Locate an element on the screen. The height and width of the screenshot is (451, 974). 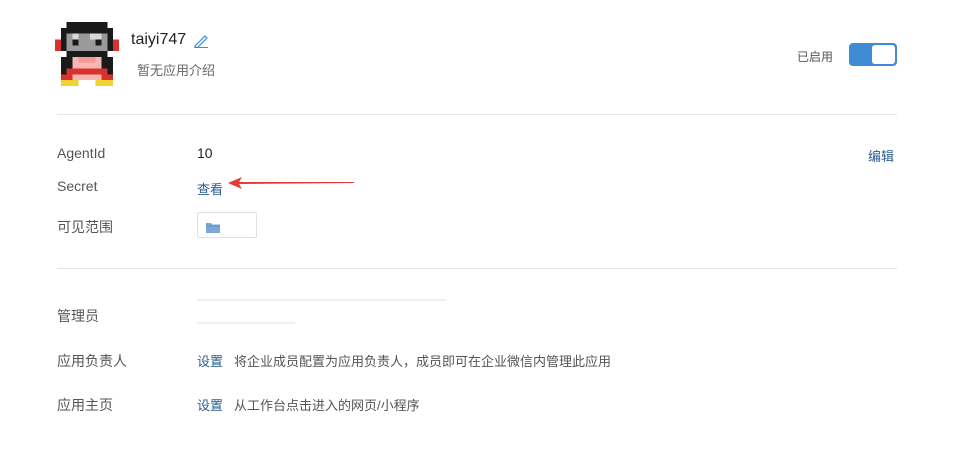
scope-label: 可见范围 is located at coordinates (85, 227).